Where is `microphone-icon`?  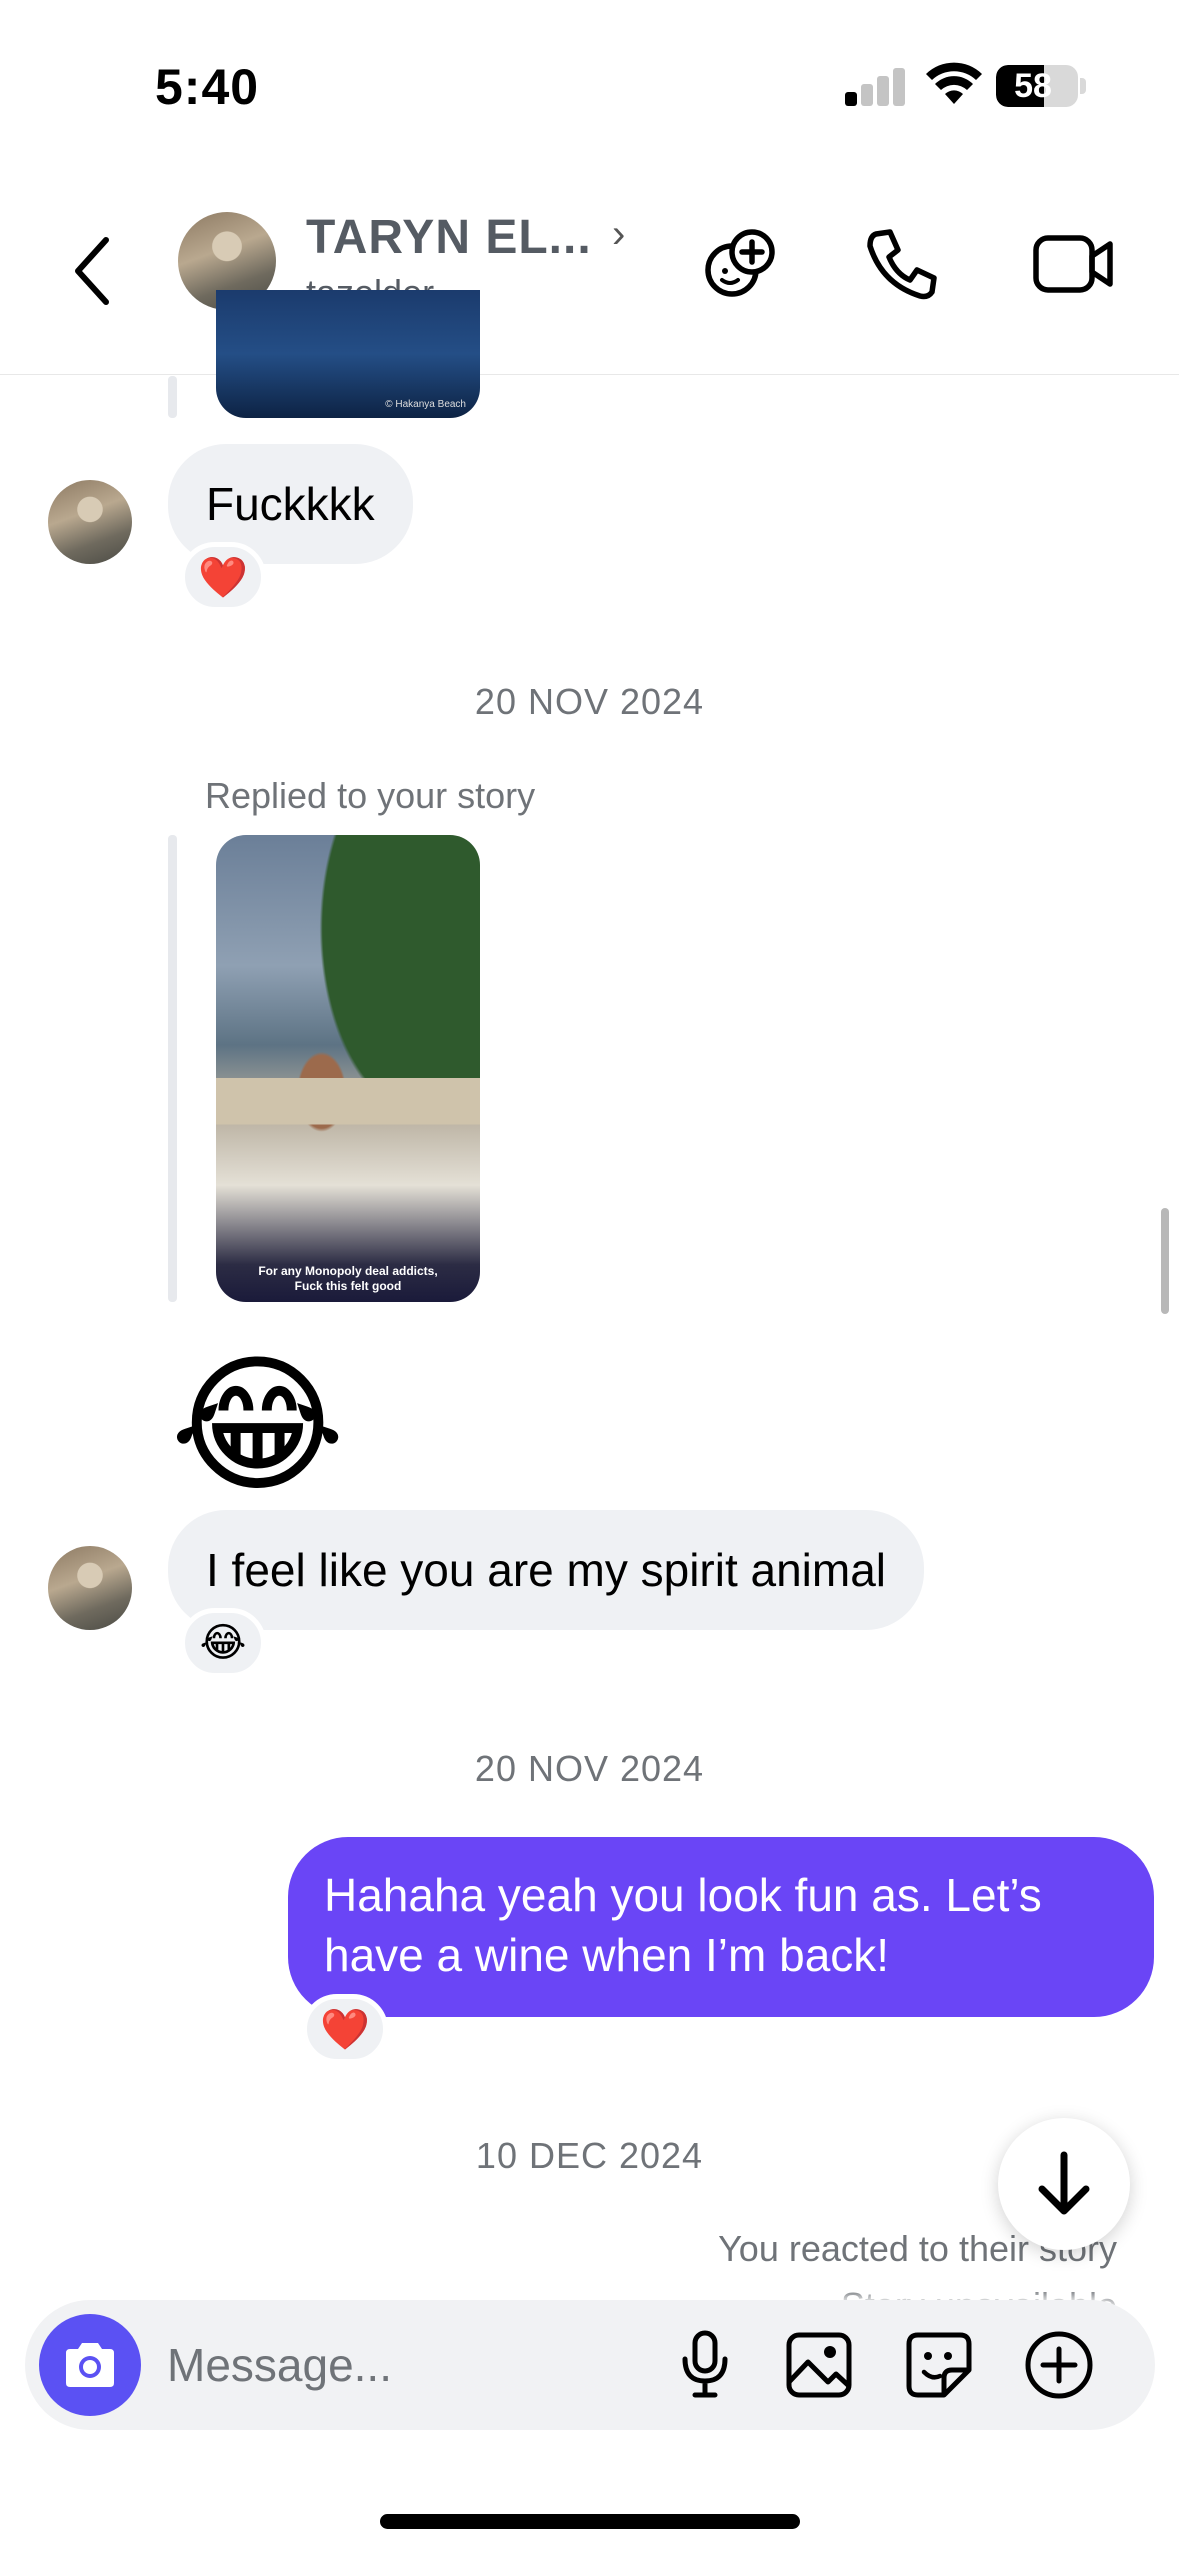 microphone-icon is located at coordinates (705, 2364).